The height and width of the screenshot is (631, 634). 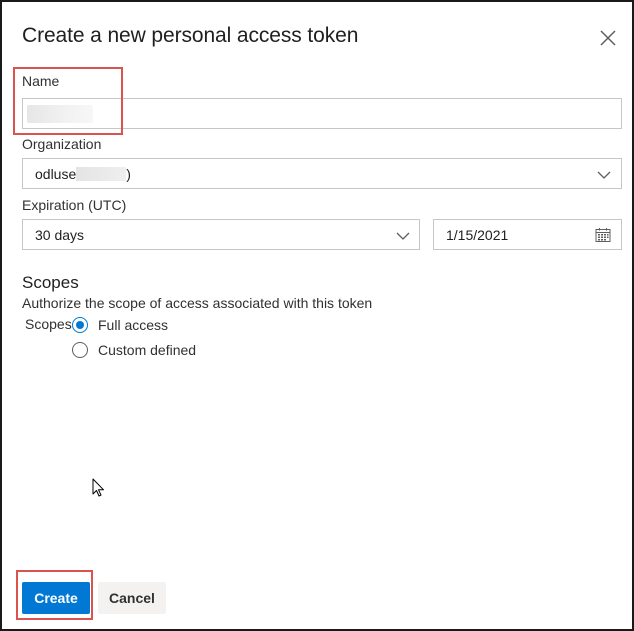 I want to click on close-button, so click(x=608, y=38).